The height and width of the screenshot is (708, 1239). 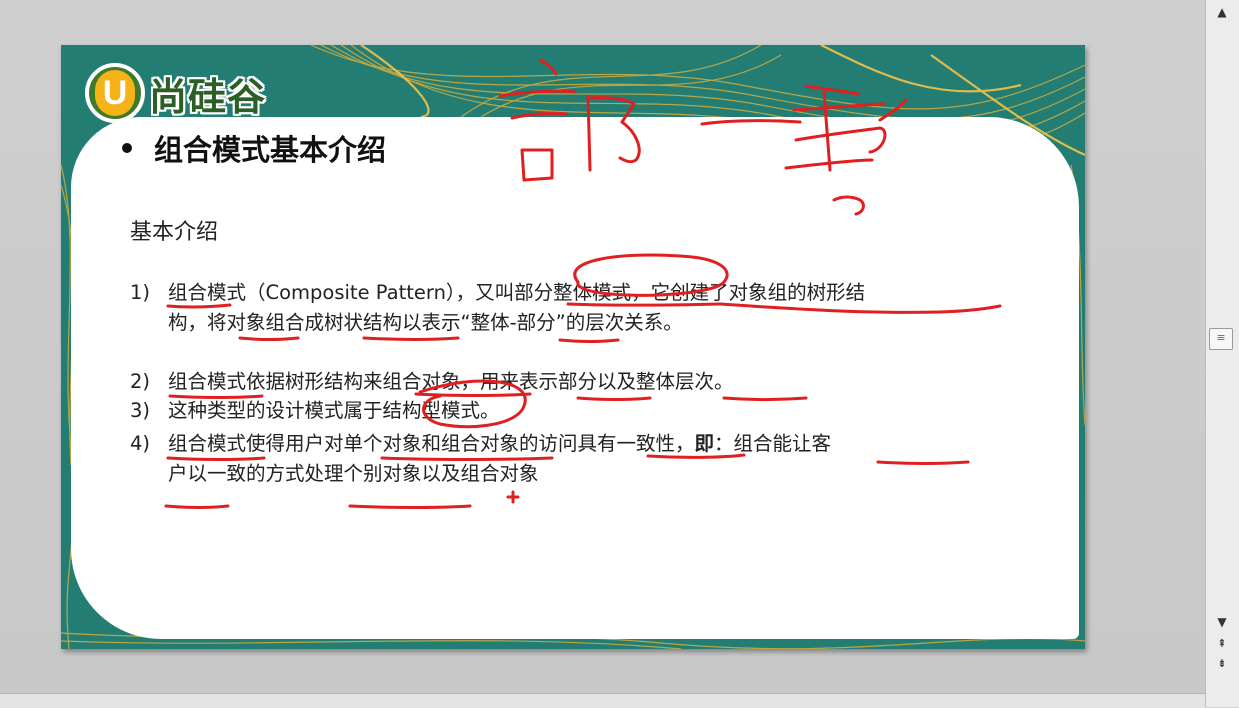 I want to click on list-item-number: 2), so click(x=140, y=381).